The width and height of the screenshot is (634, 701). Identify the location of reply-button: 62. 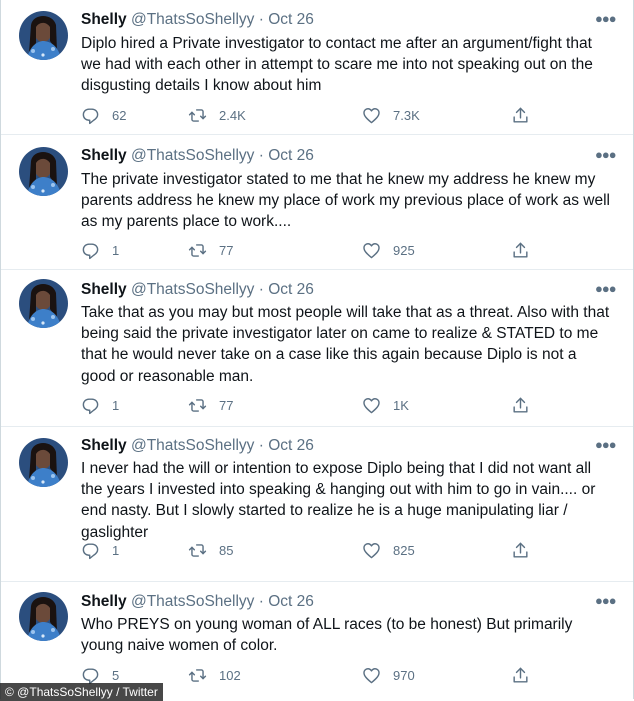
(103, 115).